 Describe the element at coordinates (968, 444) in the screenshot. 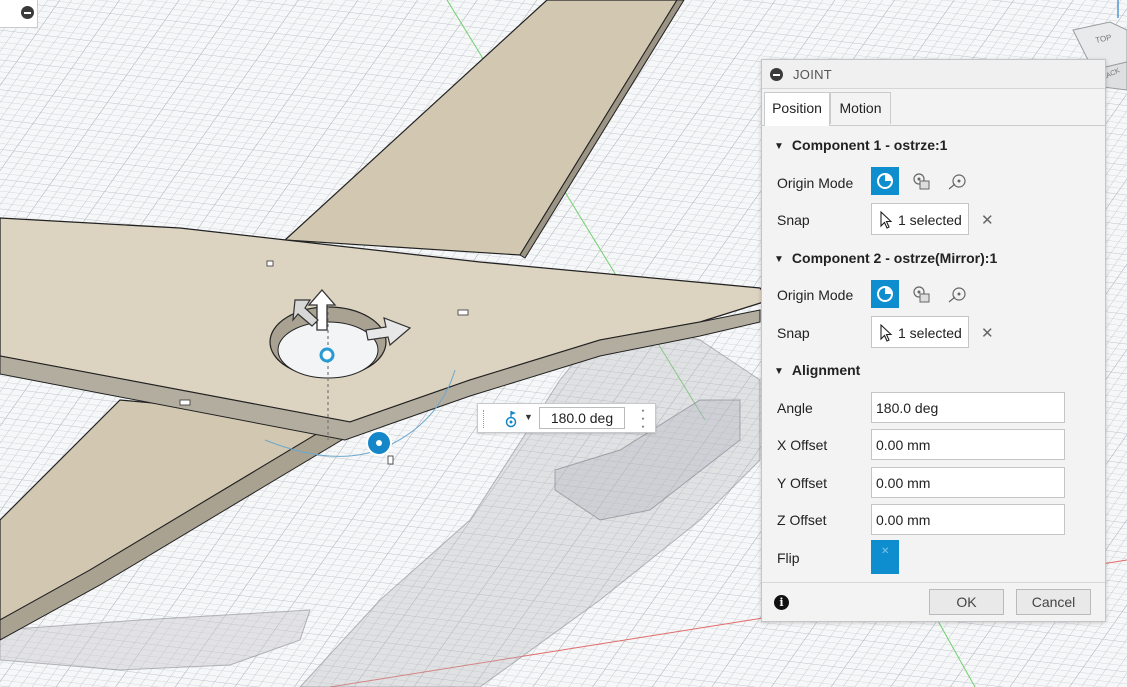

I see `x-offset-input: 0.00 mm` at that location.